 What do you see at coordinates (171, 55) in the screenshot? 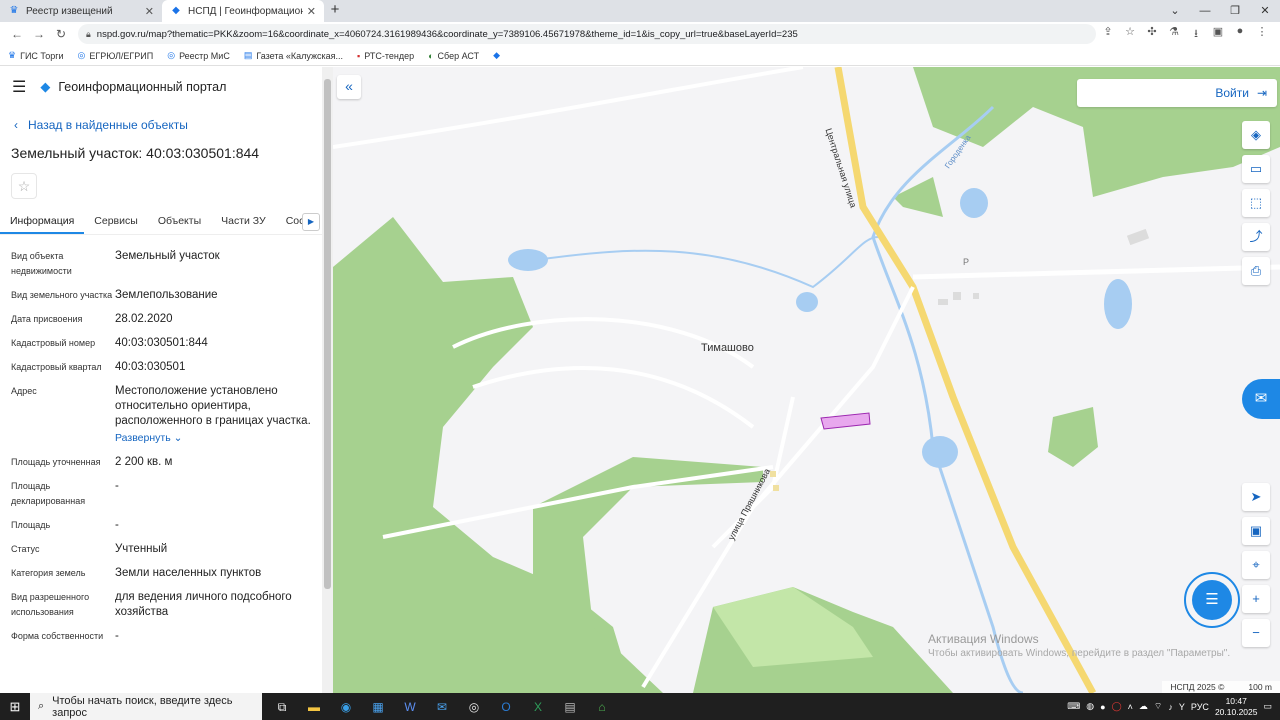
I see `globe-icon: ◎` at bounding box center [171, 55].